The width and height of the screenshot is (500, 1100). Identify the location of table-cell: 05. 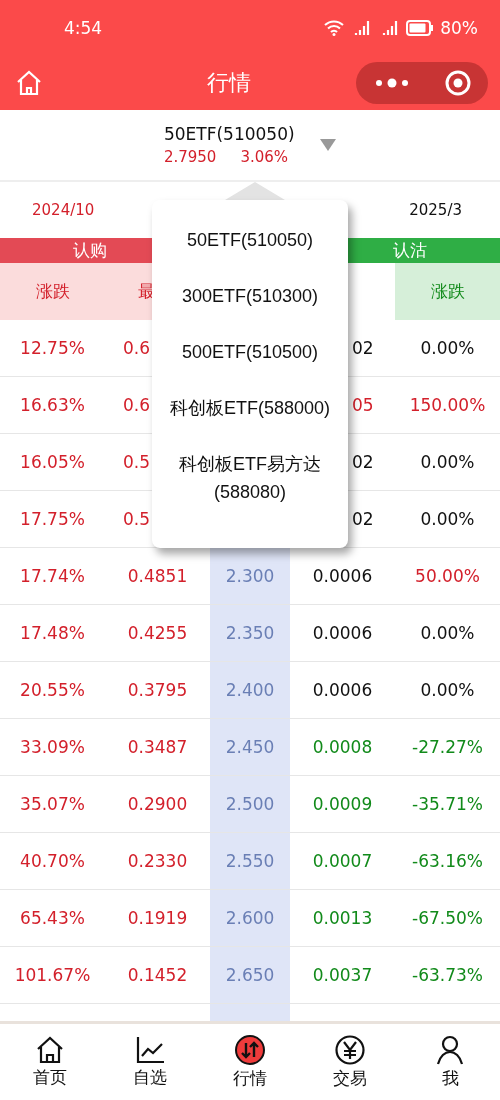
(363, 405).